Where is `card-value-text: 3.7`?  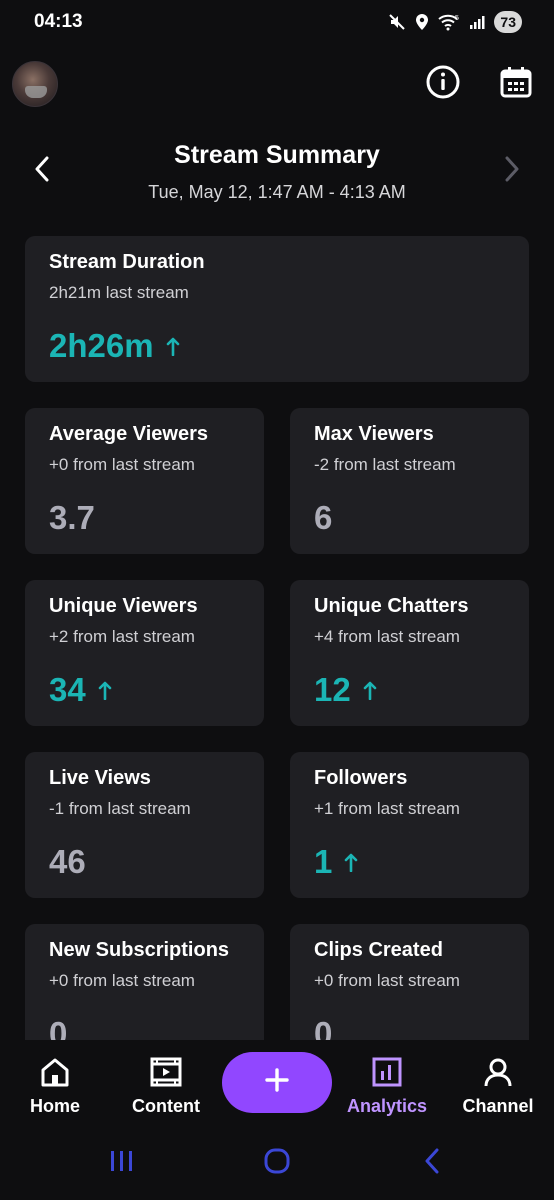 card-value-text: 3.7 is located at coordinates (72, 517).